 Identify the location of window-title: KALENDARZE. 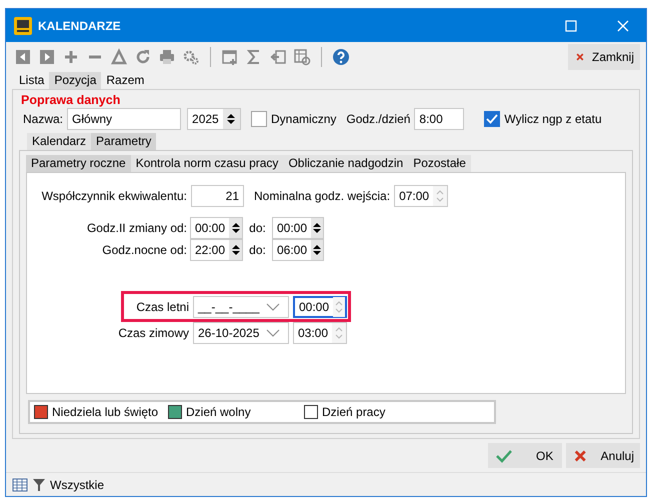
(80, 25).